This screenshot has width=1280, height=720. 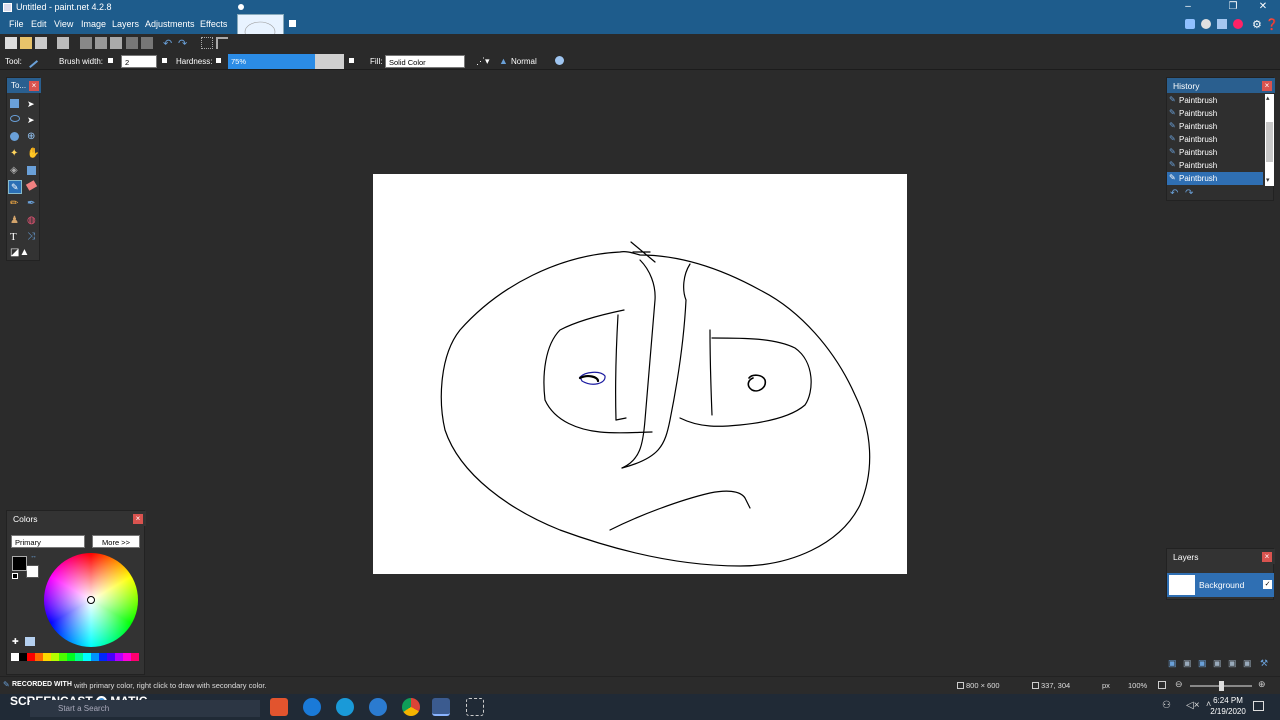 I want to click on history-redo-icon: ↷, so click(x=1189, y=193).